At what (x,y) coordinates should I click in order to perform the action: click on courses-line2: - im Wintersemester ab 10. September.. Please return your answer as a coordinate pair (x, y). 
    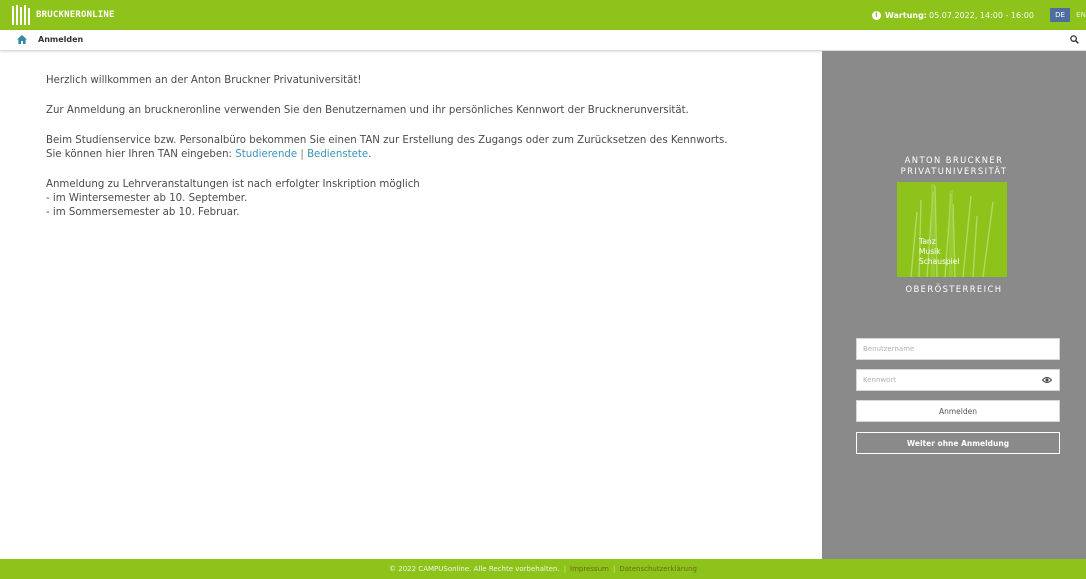
    Looking at the image, I should click on (147, 198).